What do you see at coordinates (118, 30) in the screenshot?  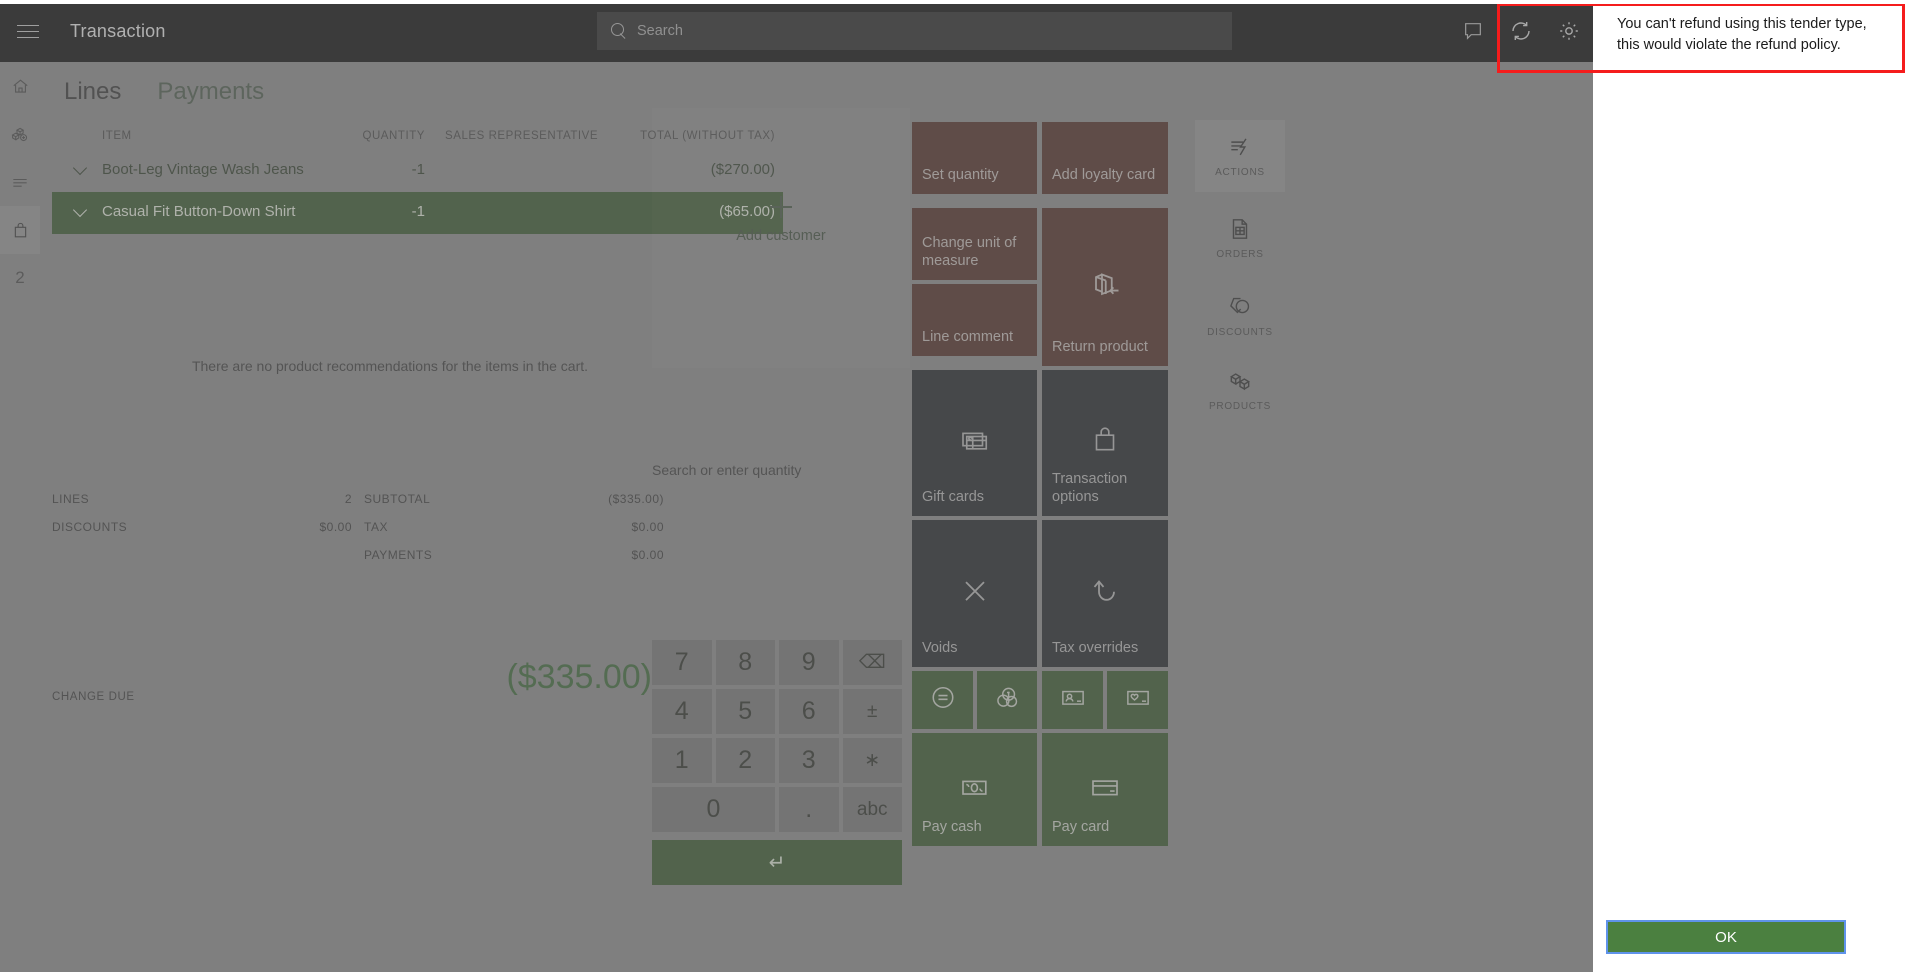 I see `page-title: Transaction` at bounding box center [118, 30].